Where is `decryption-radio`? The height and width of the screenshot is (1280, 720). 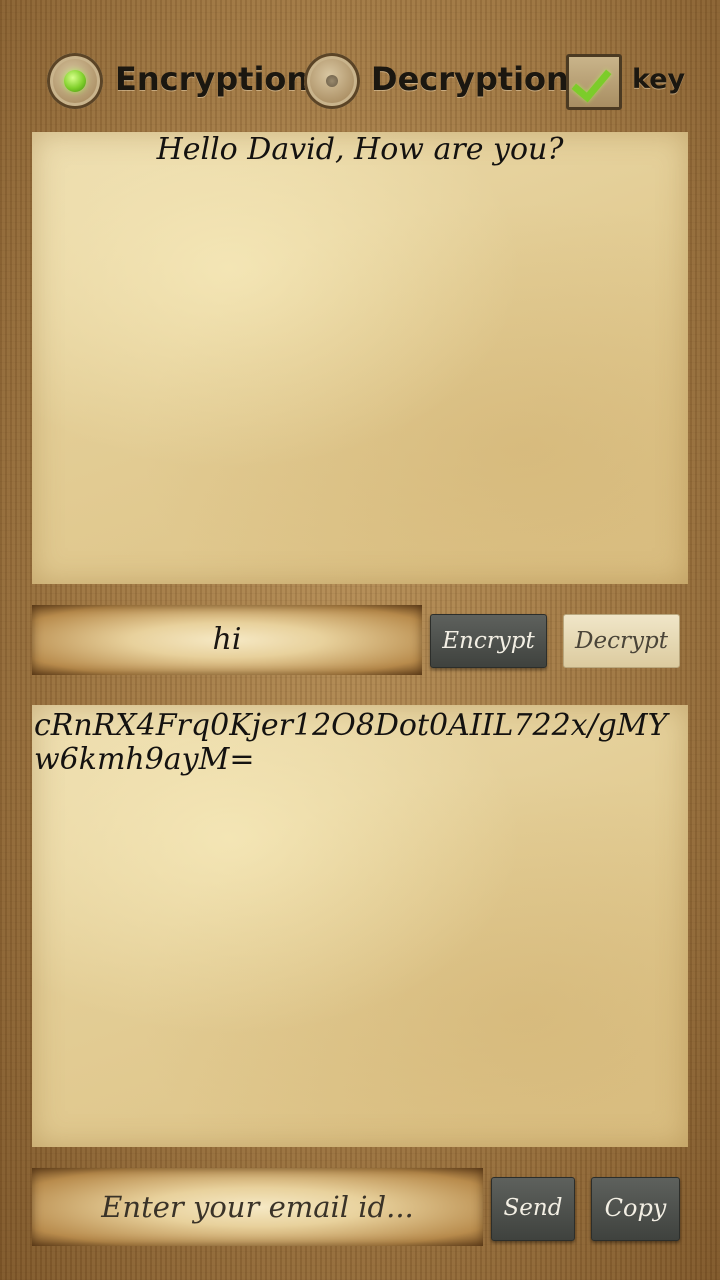
decryption-radio is located at coordinates (332, 81).